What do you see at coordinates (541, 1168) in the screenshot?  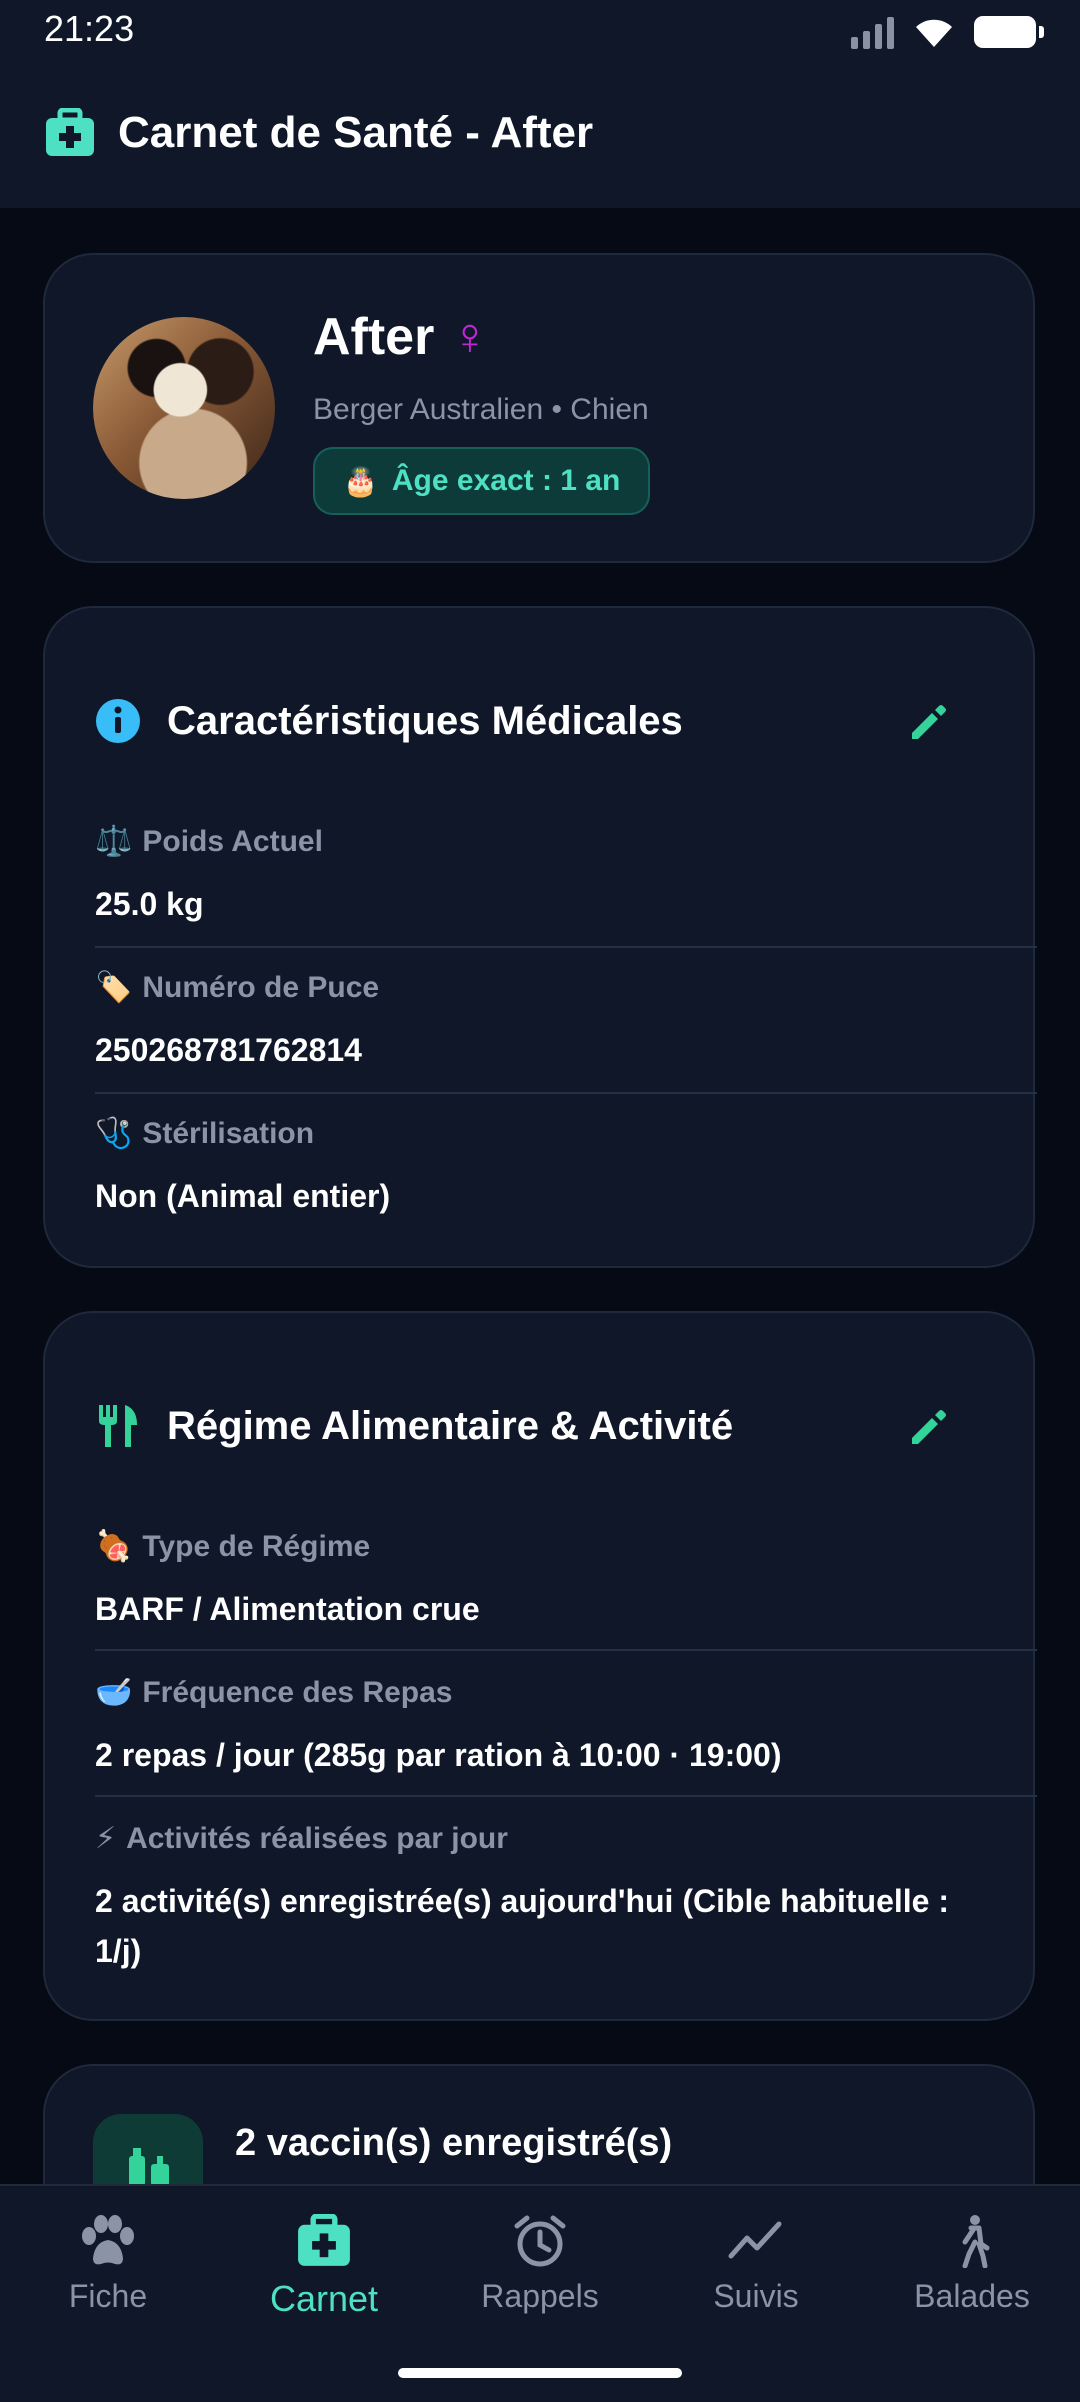 I see `field-sterilization: 🩺 Stérilisation Non (Animal entier)` at bounding box center [541, 1168].